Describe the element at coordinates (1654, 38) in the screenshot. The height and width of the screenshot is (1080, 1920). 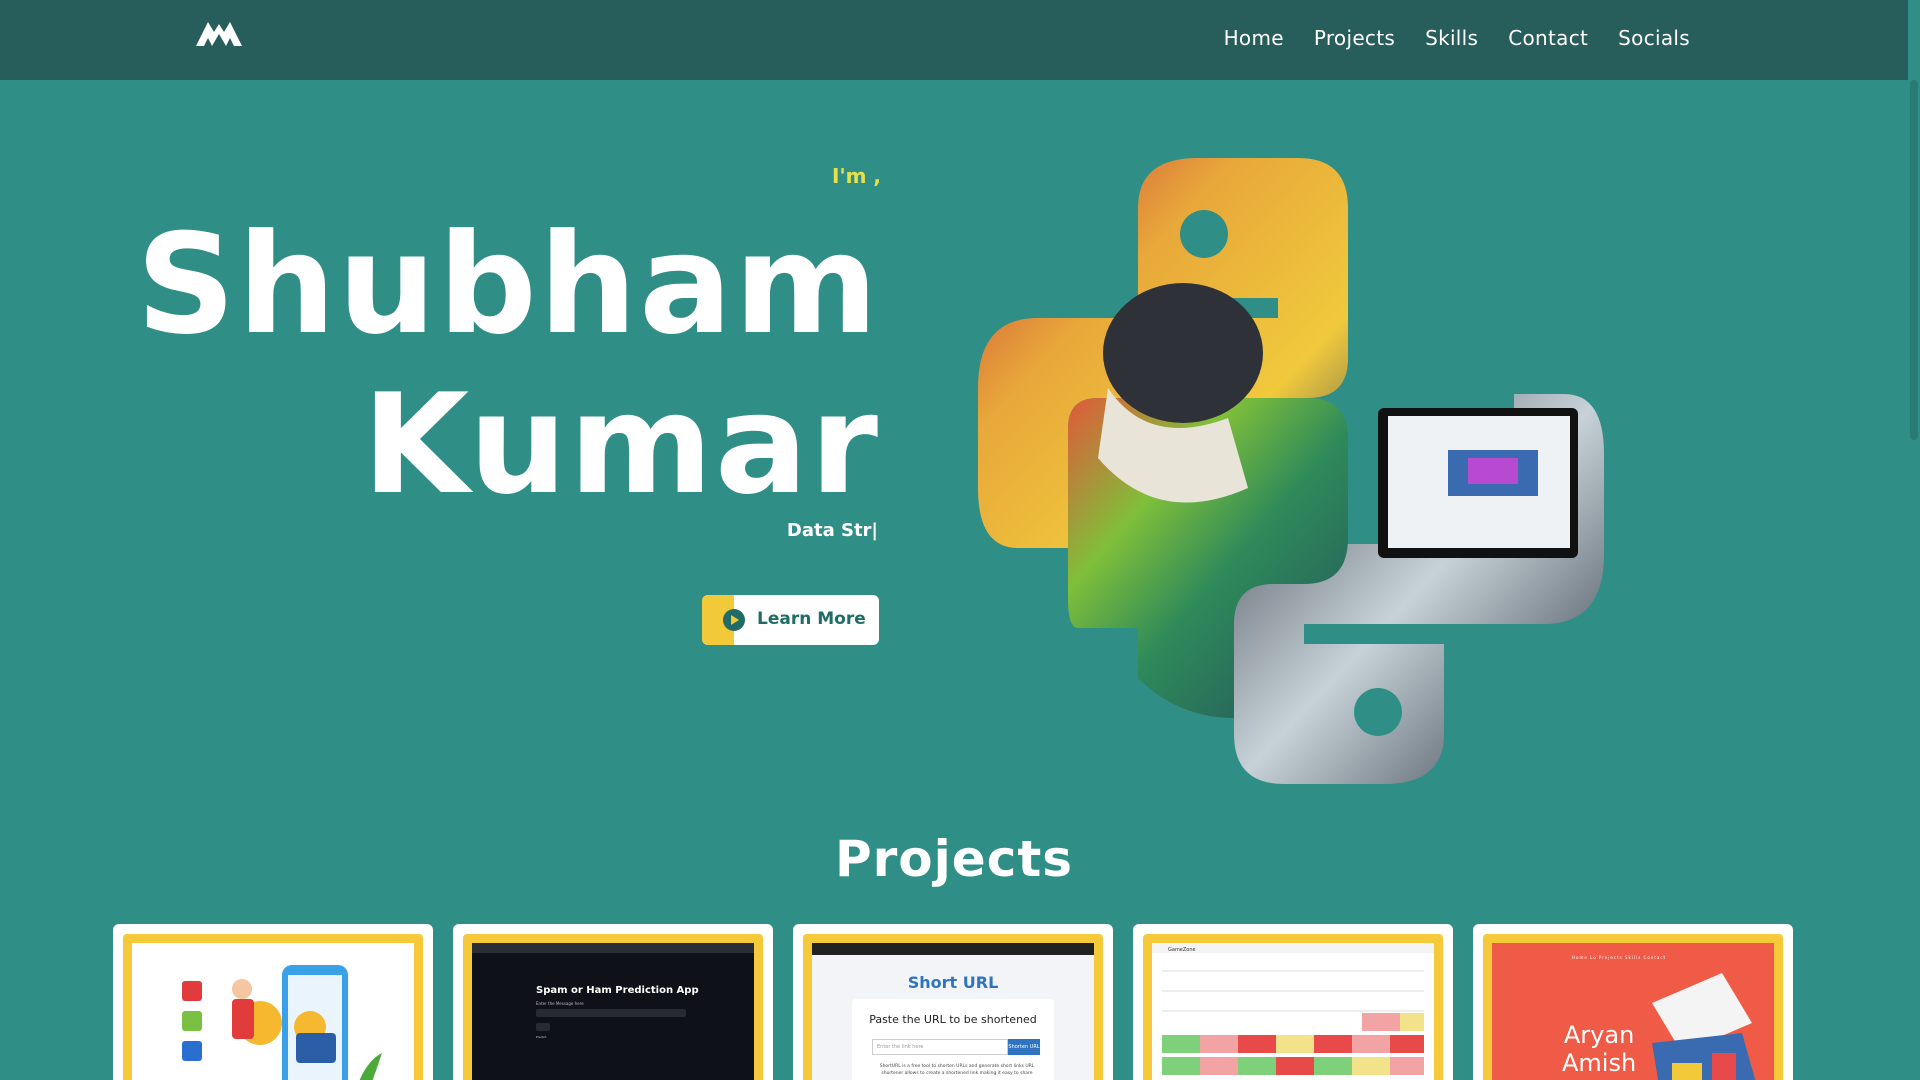
I see `nav-socials: Socials` at that location.